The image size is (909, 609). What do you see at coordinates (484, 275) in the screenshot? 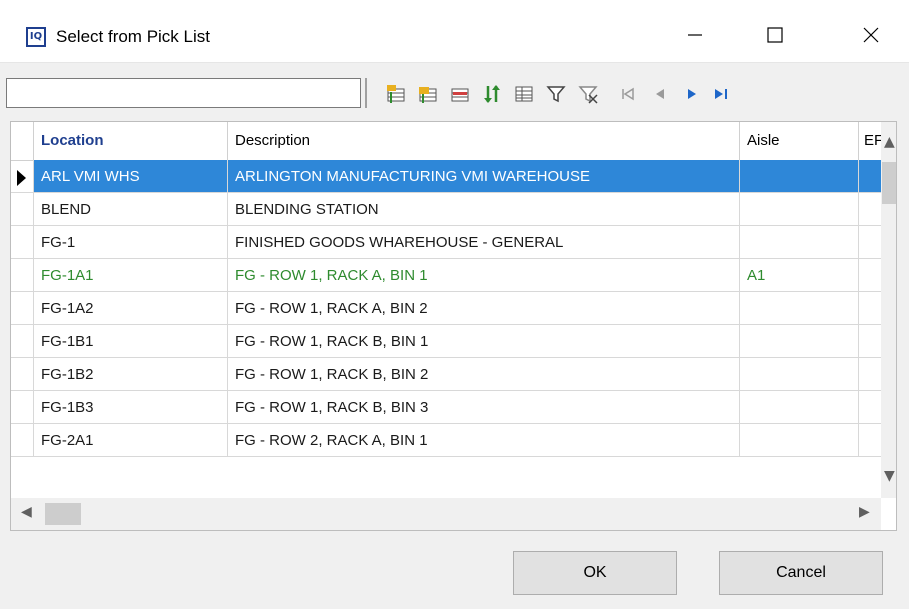
I see `cell-description: FG - ROW 1, RACK A, BIN 1` at bounding box center [484, 275].